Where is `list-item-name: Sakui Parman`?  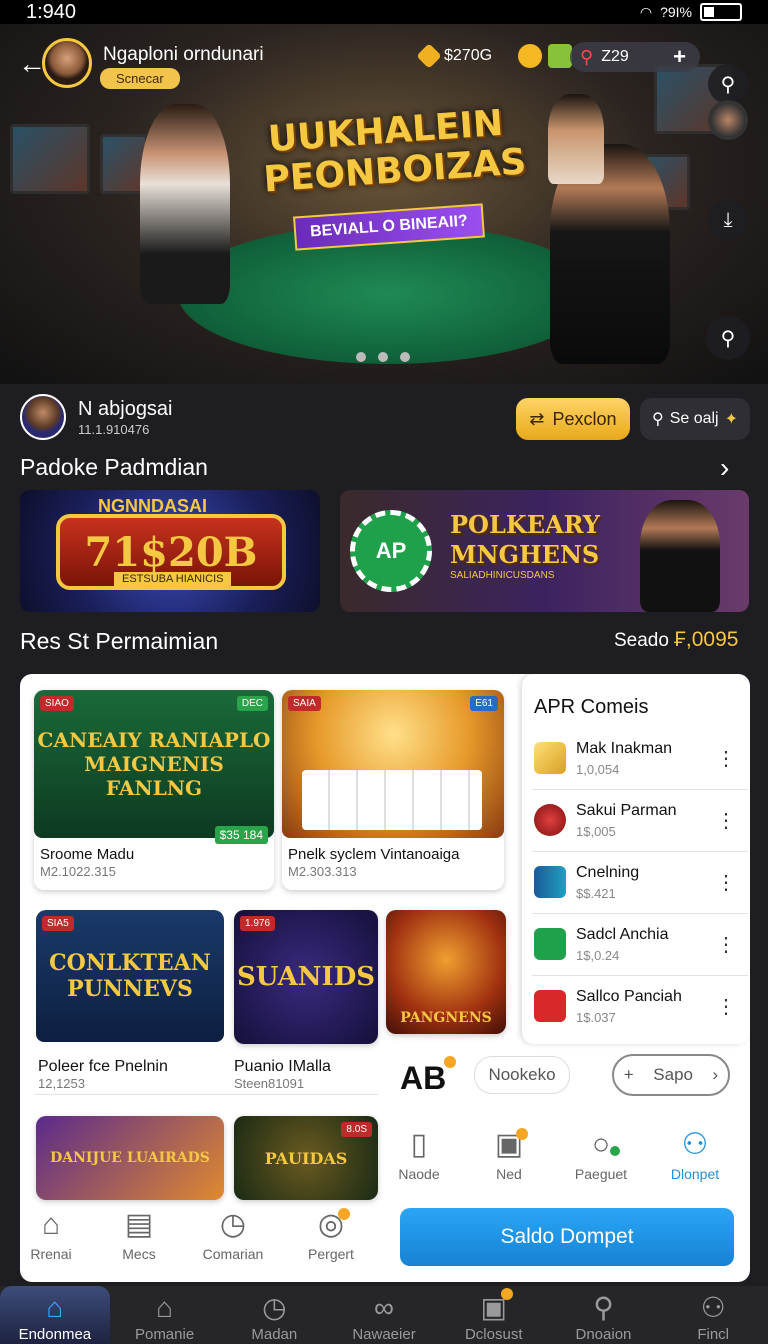
list-item-name: Sakui Parman is located at coordinates (626, 810).